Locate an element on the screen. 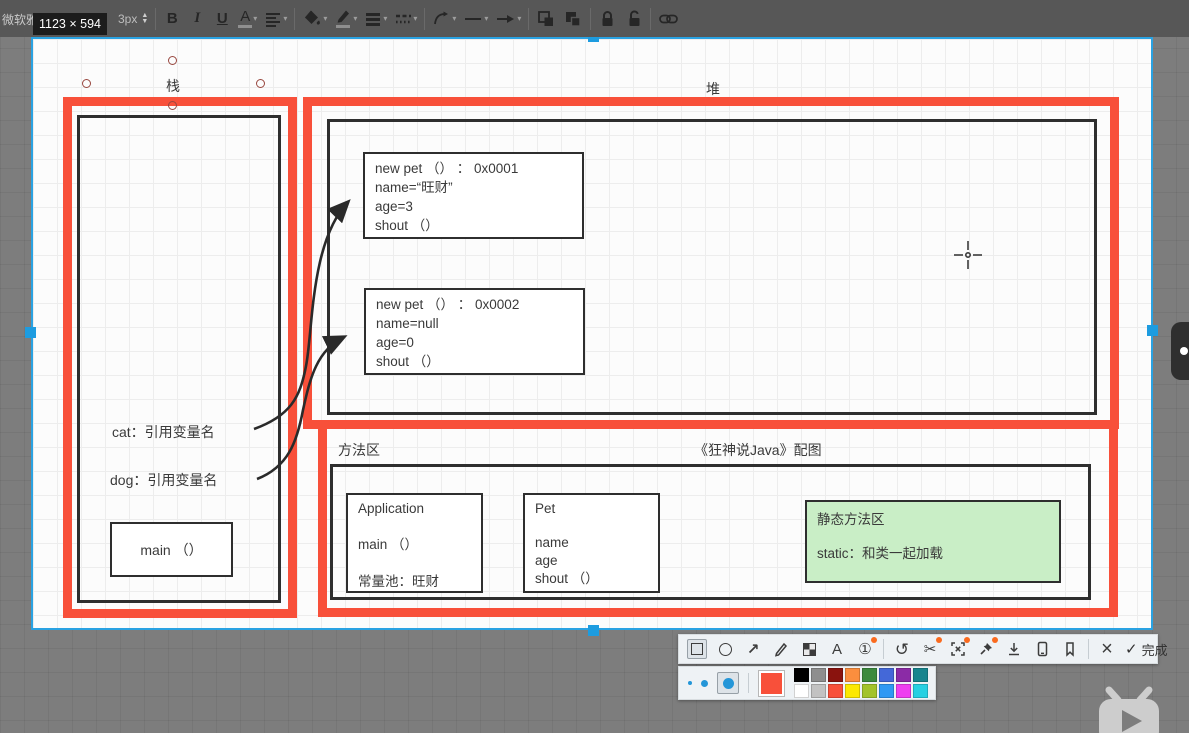  stepper-arrows-icon: ▲ ▼ is located at coordinates (144, 18).